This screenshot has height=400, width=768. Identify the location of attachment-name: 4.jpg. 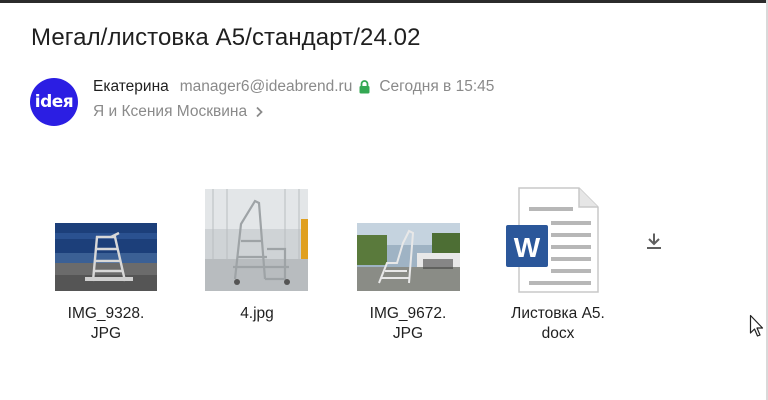
(257, 314).